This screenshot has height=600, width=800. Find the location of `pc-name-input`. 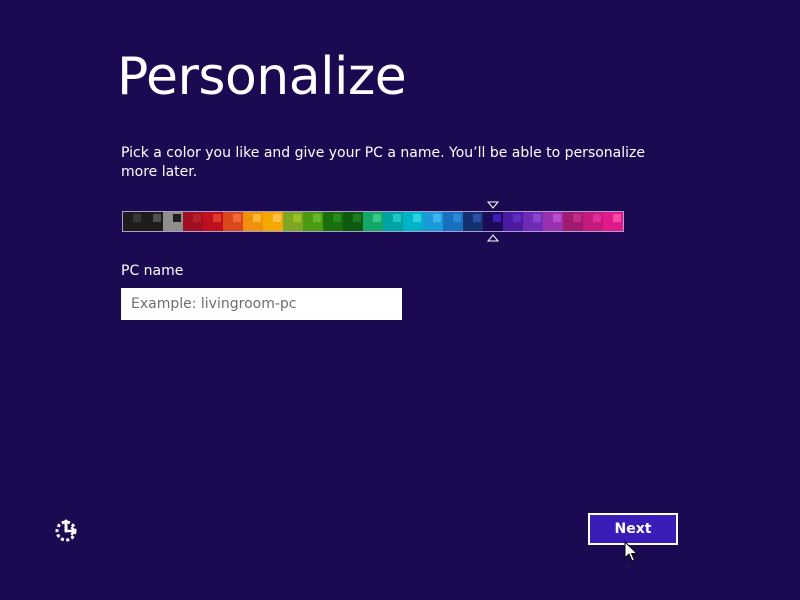

pc-name-input is located at coordinates (261, 304).